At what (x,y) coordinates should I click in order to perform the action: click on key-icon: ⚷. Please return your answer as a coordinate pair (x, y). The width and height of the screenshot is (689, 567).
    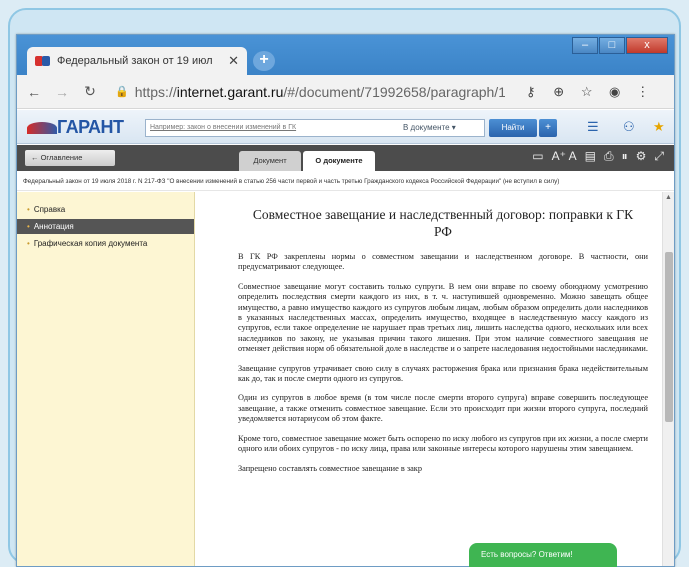
    Looking at the image, I should click on (531, 92).